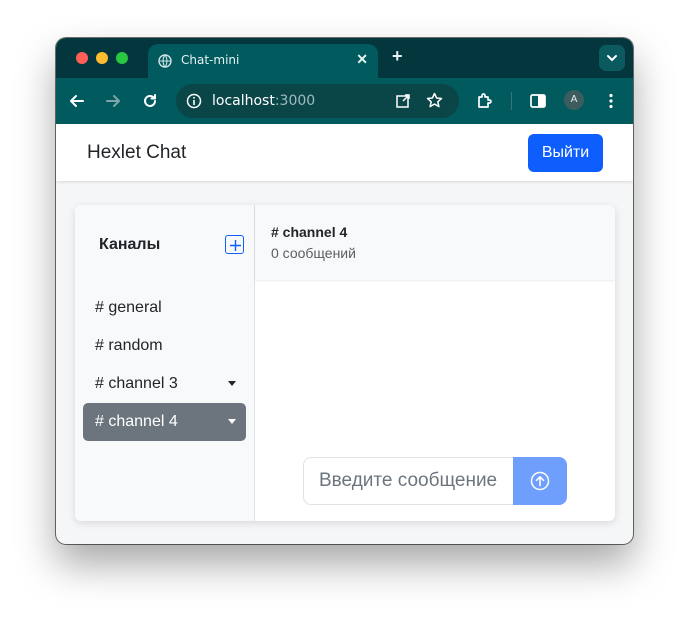  Describe the element at coordinates (397, 56) in the screenshot. I see `new-tab-icon: +` at that location.